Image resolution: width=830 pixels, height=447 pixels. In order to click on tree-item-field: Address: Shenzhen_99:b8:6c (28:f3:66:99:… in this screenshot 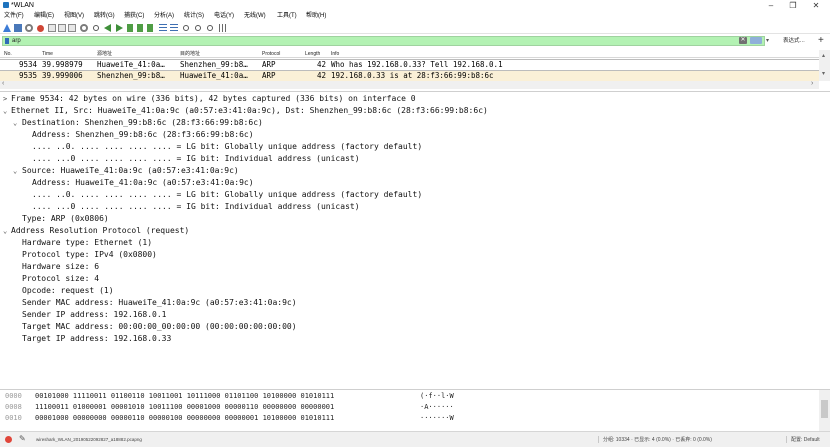, I will do `click(415, 135)`.